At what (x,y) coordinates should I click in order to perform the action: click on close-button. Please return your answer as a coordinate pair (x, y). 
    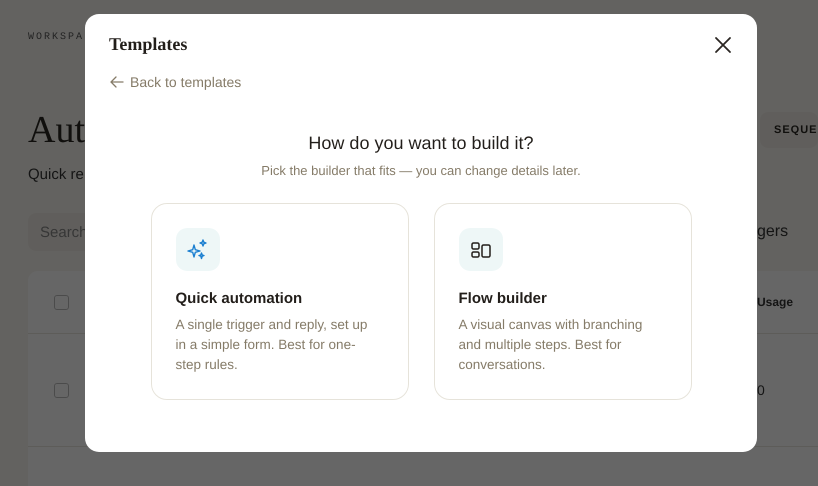
    Looking at the image, I should click on (723, 45).